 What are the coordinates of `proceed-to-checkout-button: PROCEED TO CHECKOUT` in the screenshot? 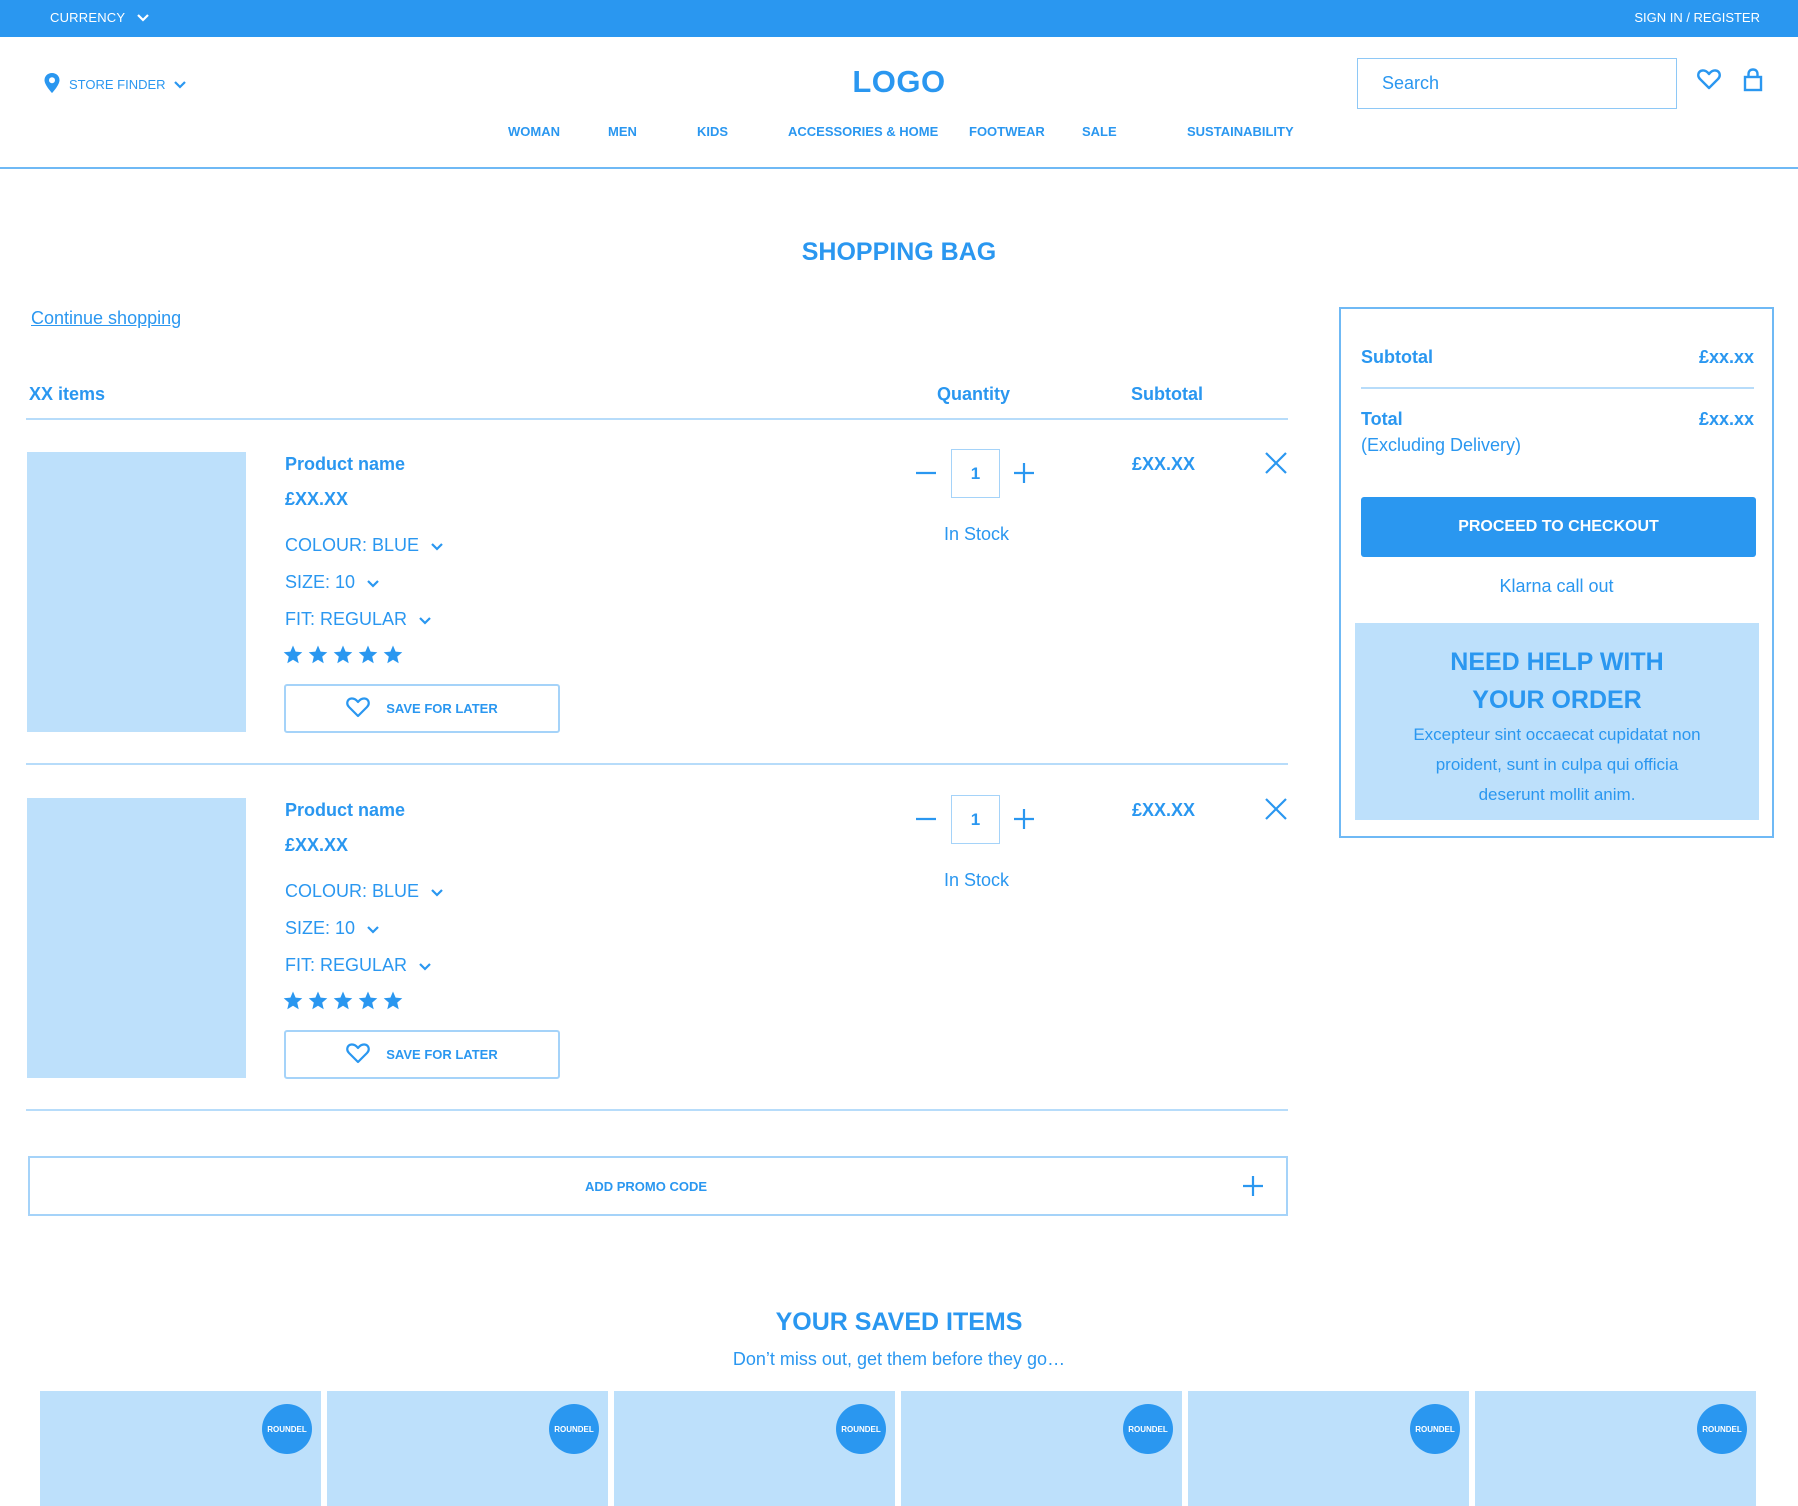 It's located at (1558, 527).